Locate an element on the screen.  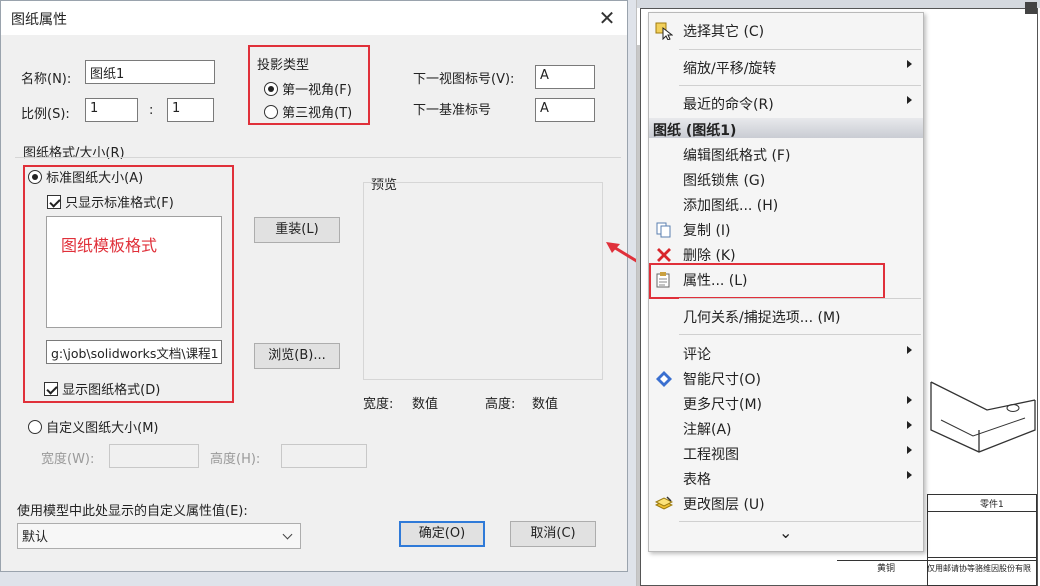
sheet-margin is located at coordinates (638, 315).